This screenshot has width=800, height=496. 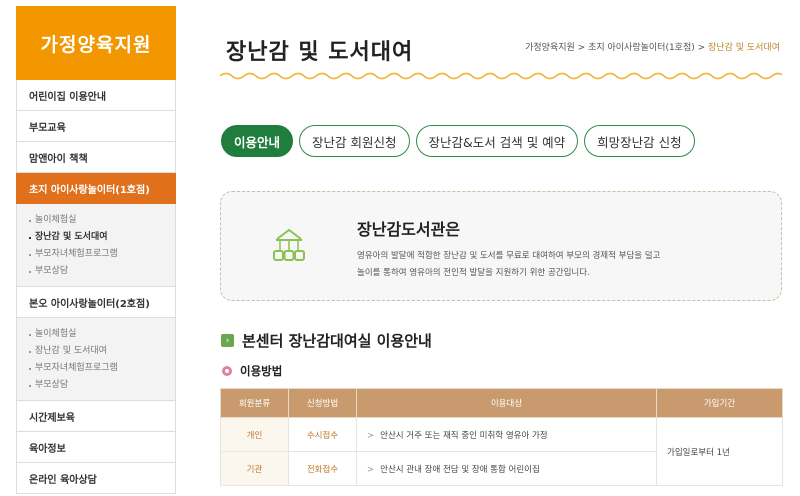 I want to click on content-tabs: 이용안내 장난감 회원신청 장난감&도서 검색 및 예약 희망장난감 신청, so click(x=458, y=141).